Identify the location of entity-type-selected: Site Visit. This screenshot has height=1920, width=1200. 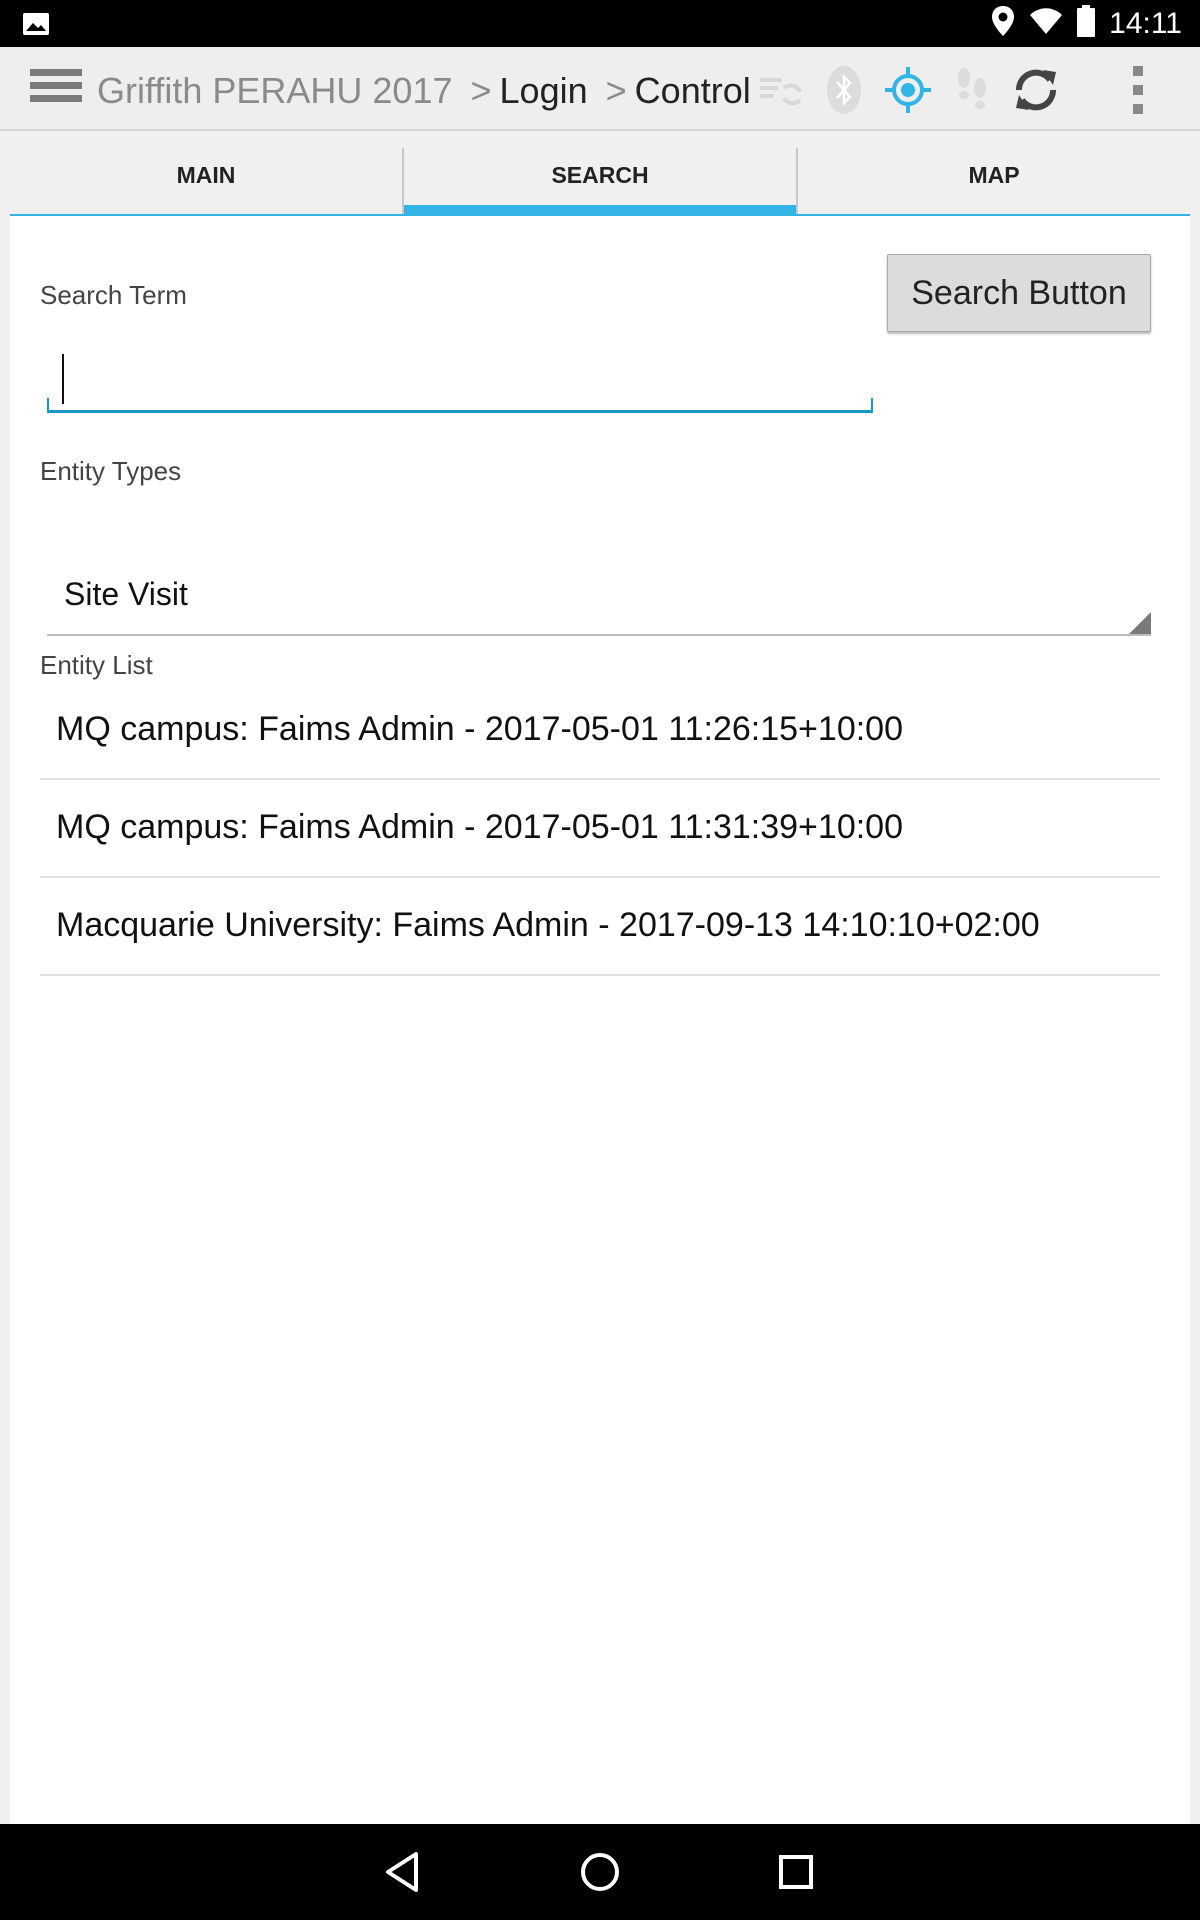
(126, 594).